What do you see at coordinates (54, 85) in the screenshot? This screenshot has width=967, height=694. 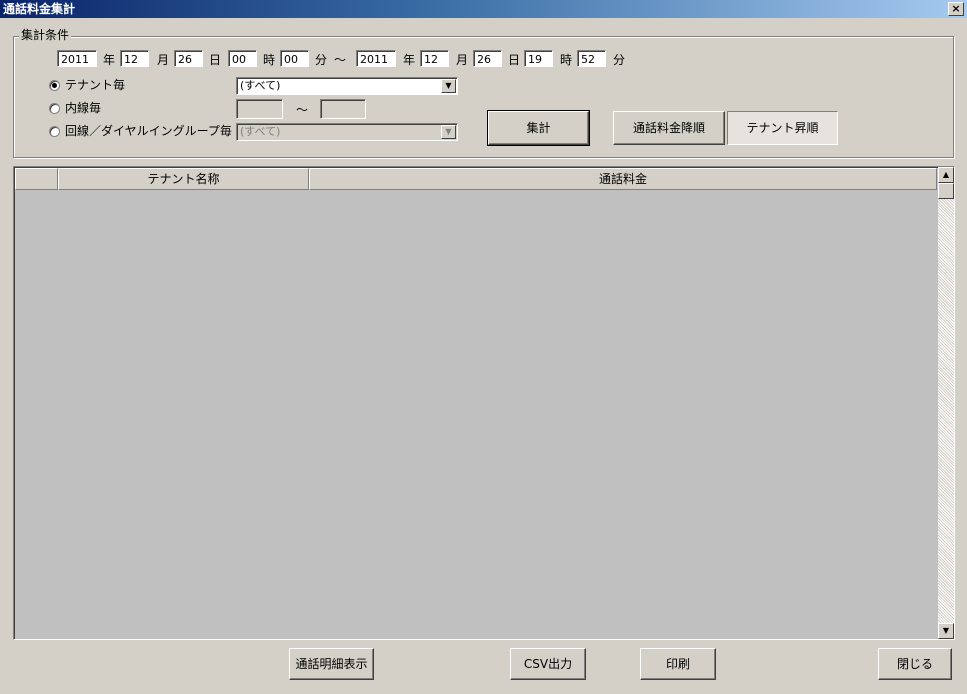 I see `tenant-radio` at bounding box center [54, 85].